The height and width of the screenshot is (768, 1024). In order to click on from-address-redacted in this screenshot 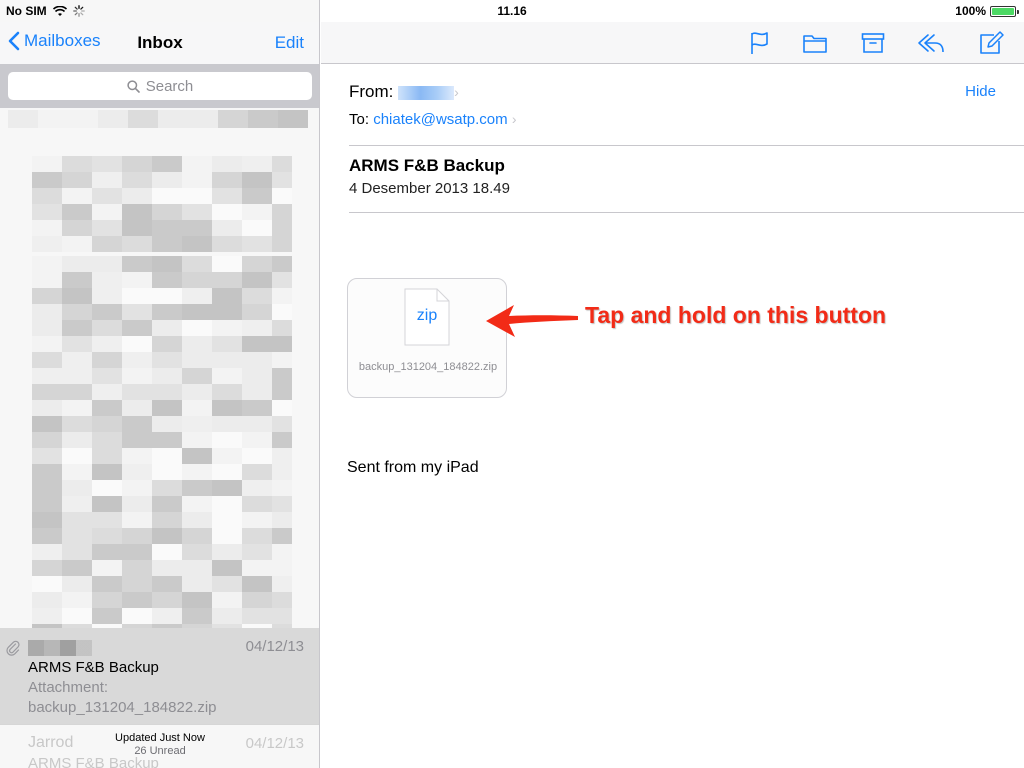, I will do `click(426, 92)`.